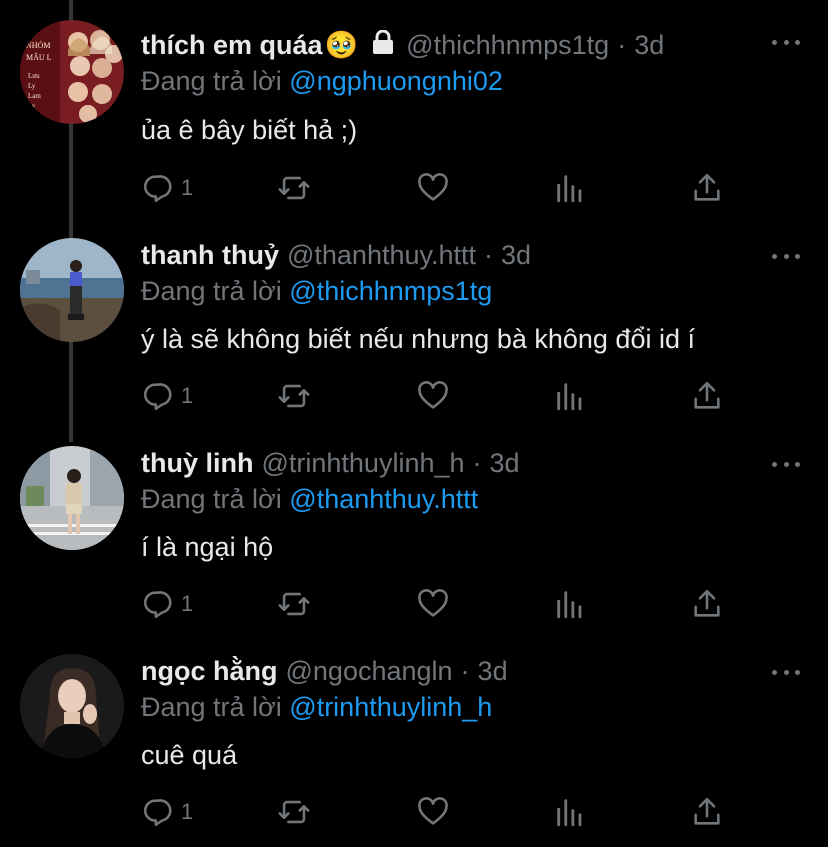 The image size is (828, 847). Describe the element at coordinates (189, 755) in the screenshot. I see `tweet-text: cuê quá` at that location.